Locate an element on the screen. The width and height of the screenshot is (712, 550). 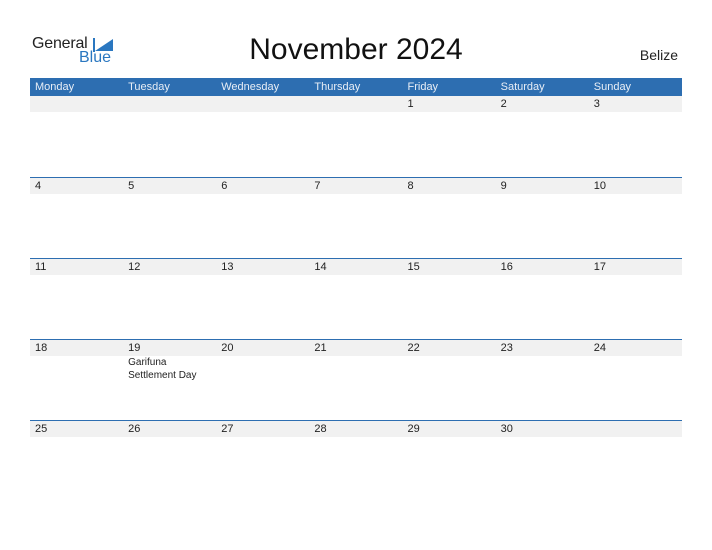
date-strip: 18 19 Garifuna Settlement Day 20 21 22 23 24 is located at coordinates (356, 360).